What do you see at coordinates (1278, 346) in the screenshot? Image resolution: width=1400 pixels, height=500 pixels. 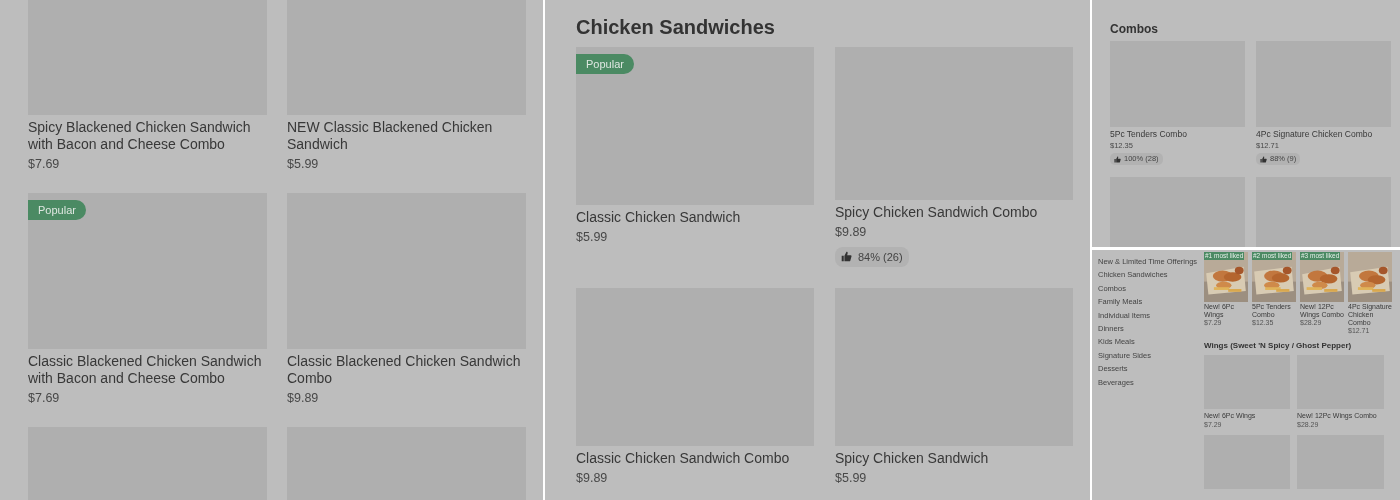 I see `section-heading: Wings (Sweet 'N Spicy / Ghost Pepper)` at bounding box center [1278, 346].